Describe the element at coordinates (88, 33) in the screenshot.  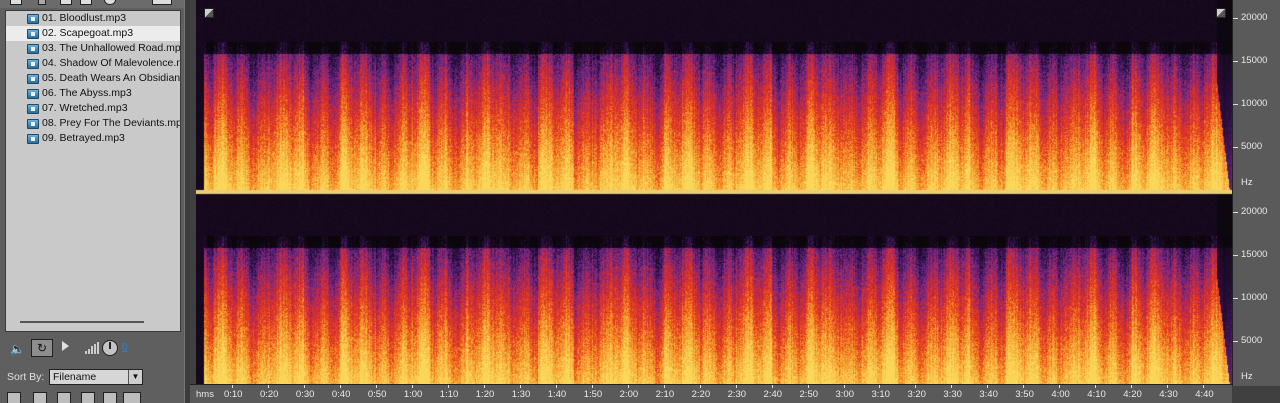
I see `file-name: 02. Scapegoat.mp3` at that location.